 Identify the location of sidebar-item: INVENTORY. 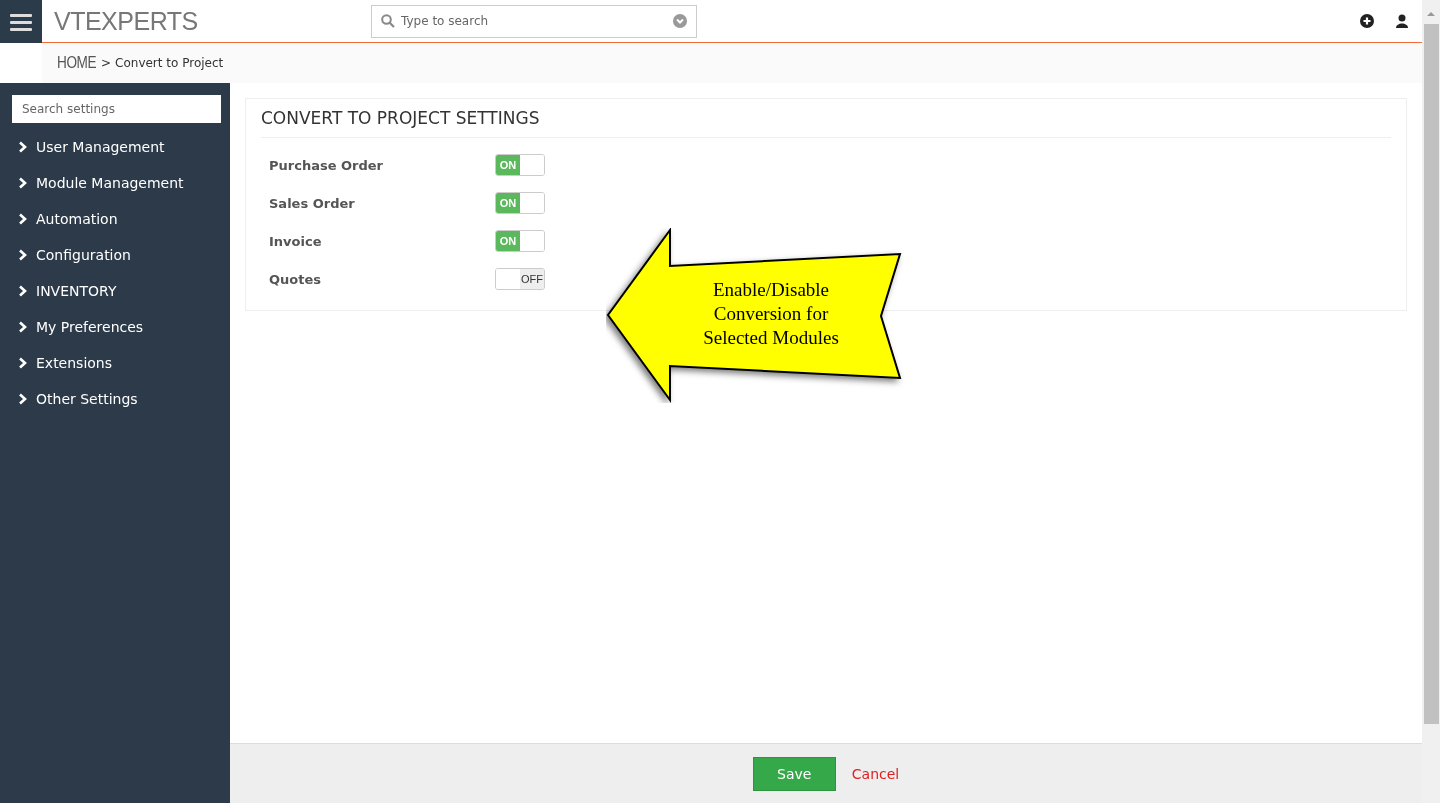
(116, 291).